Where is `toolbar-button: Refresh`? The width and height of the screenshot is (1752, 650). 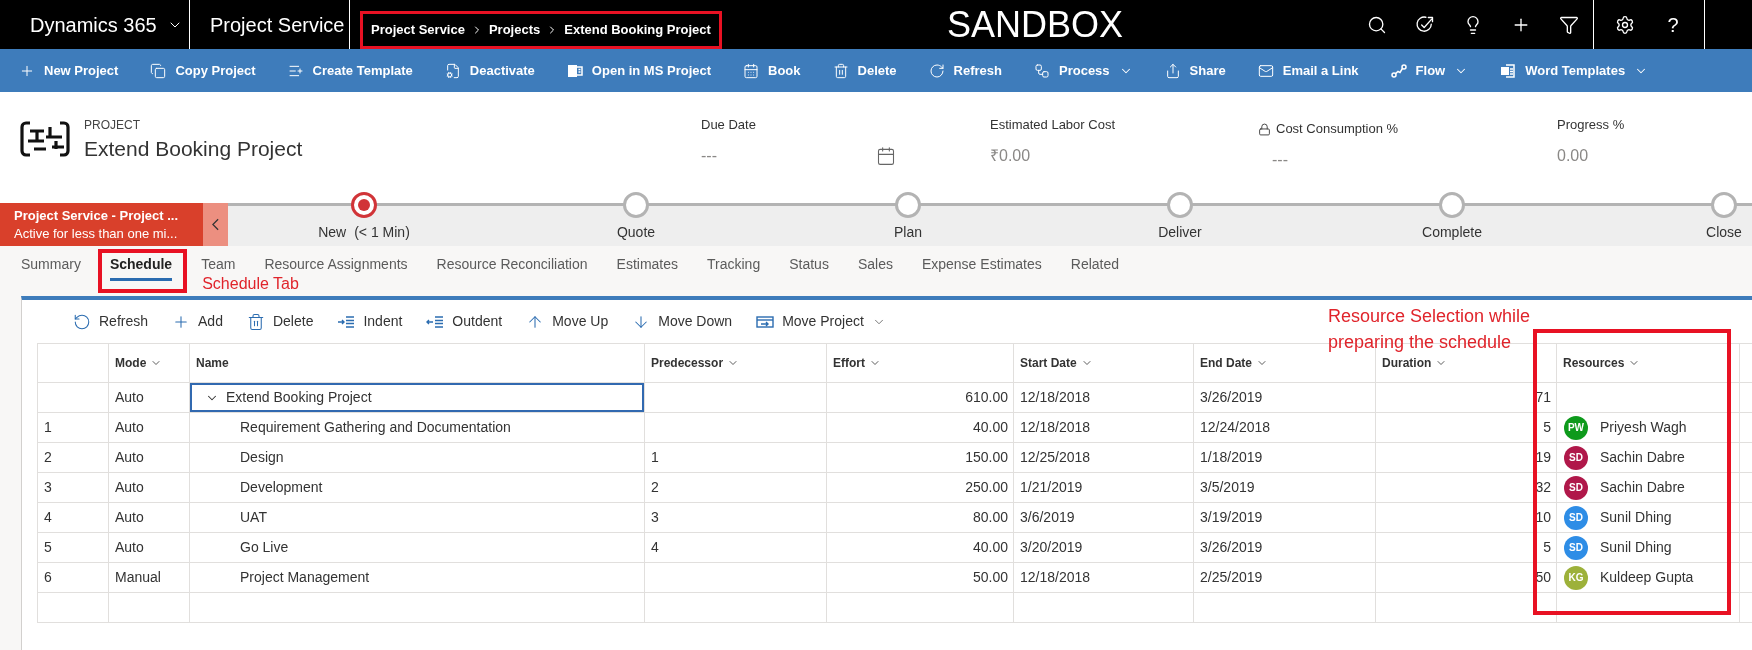
toolbar-button: Refresh is located at coordinates (111, 321).